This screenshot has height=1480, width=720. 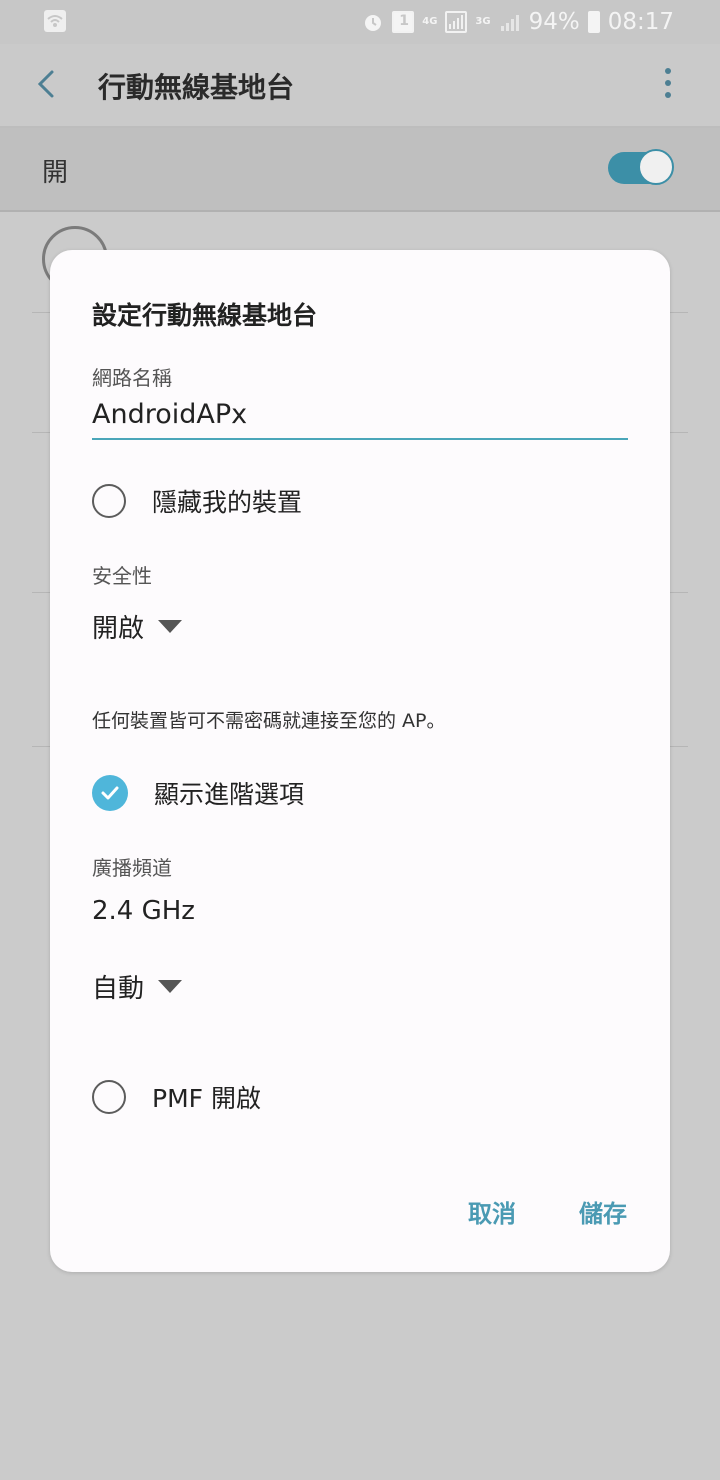 I want to click on security-dropdown: 開啟, so click(x=137, y=626).